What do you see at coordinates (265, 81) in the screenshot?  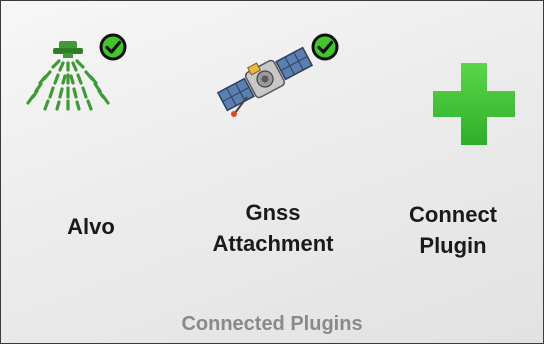 I see `satellite-icon` at bounding box center [265, 81].